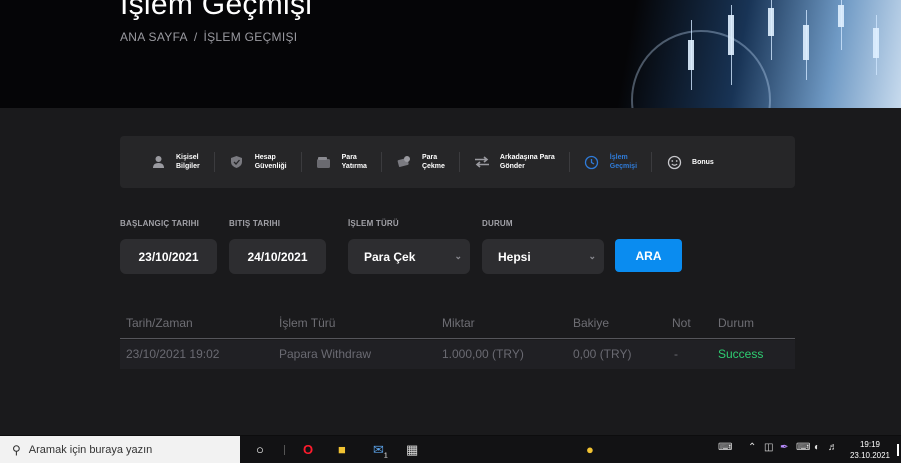 The image size is (901, 463). Describe the element at coordinates (420, 162) in the screenshot. I see `tab-withdraw: Para Çekme` at that location.